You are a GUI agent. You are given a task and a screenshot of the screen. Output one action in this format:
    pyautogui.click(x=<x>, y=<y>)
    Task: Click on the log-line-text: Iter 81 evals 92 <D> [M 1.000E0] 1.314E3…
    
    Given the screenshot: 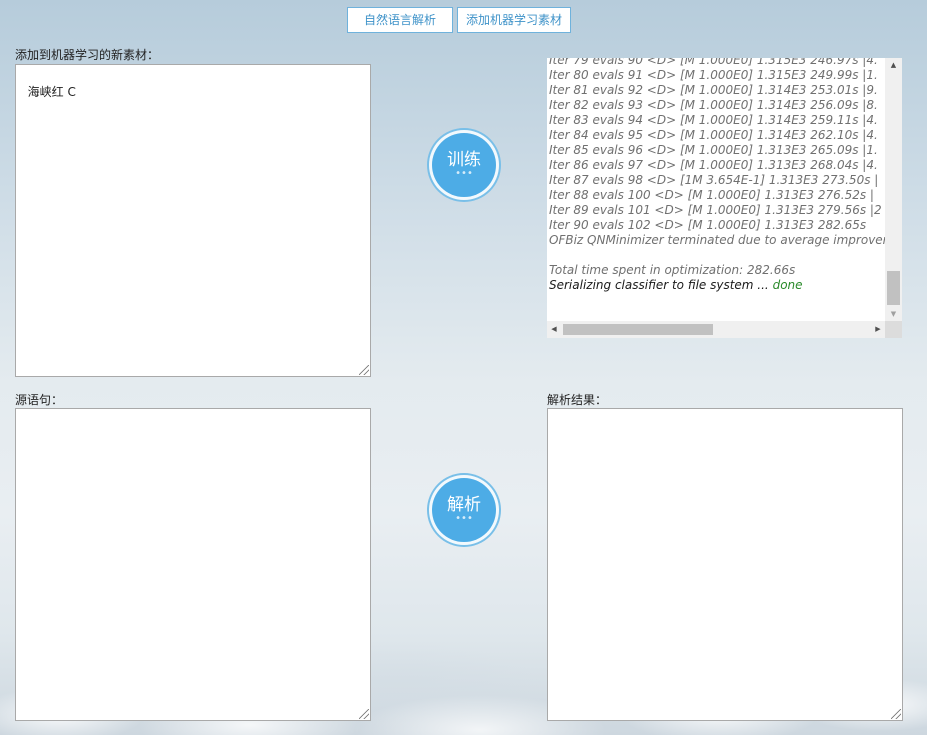 What is the action you would take?
    pyautogui.click(x=713, y=90)
    